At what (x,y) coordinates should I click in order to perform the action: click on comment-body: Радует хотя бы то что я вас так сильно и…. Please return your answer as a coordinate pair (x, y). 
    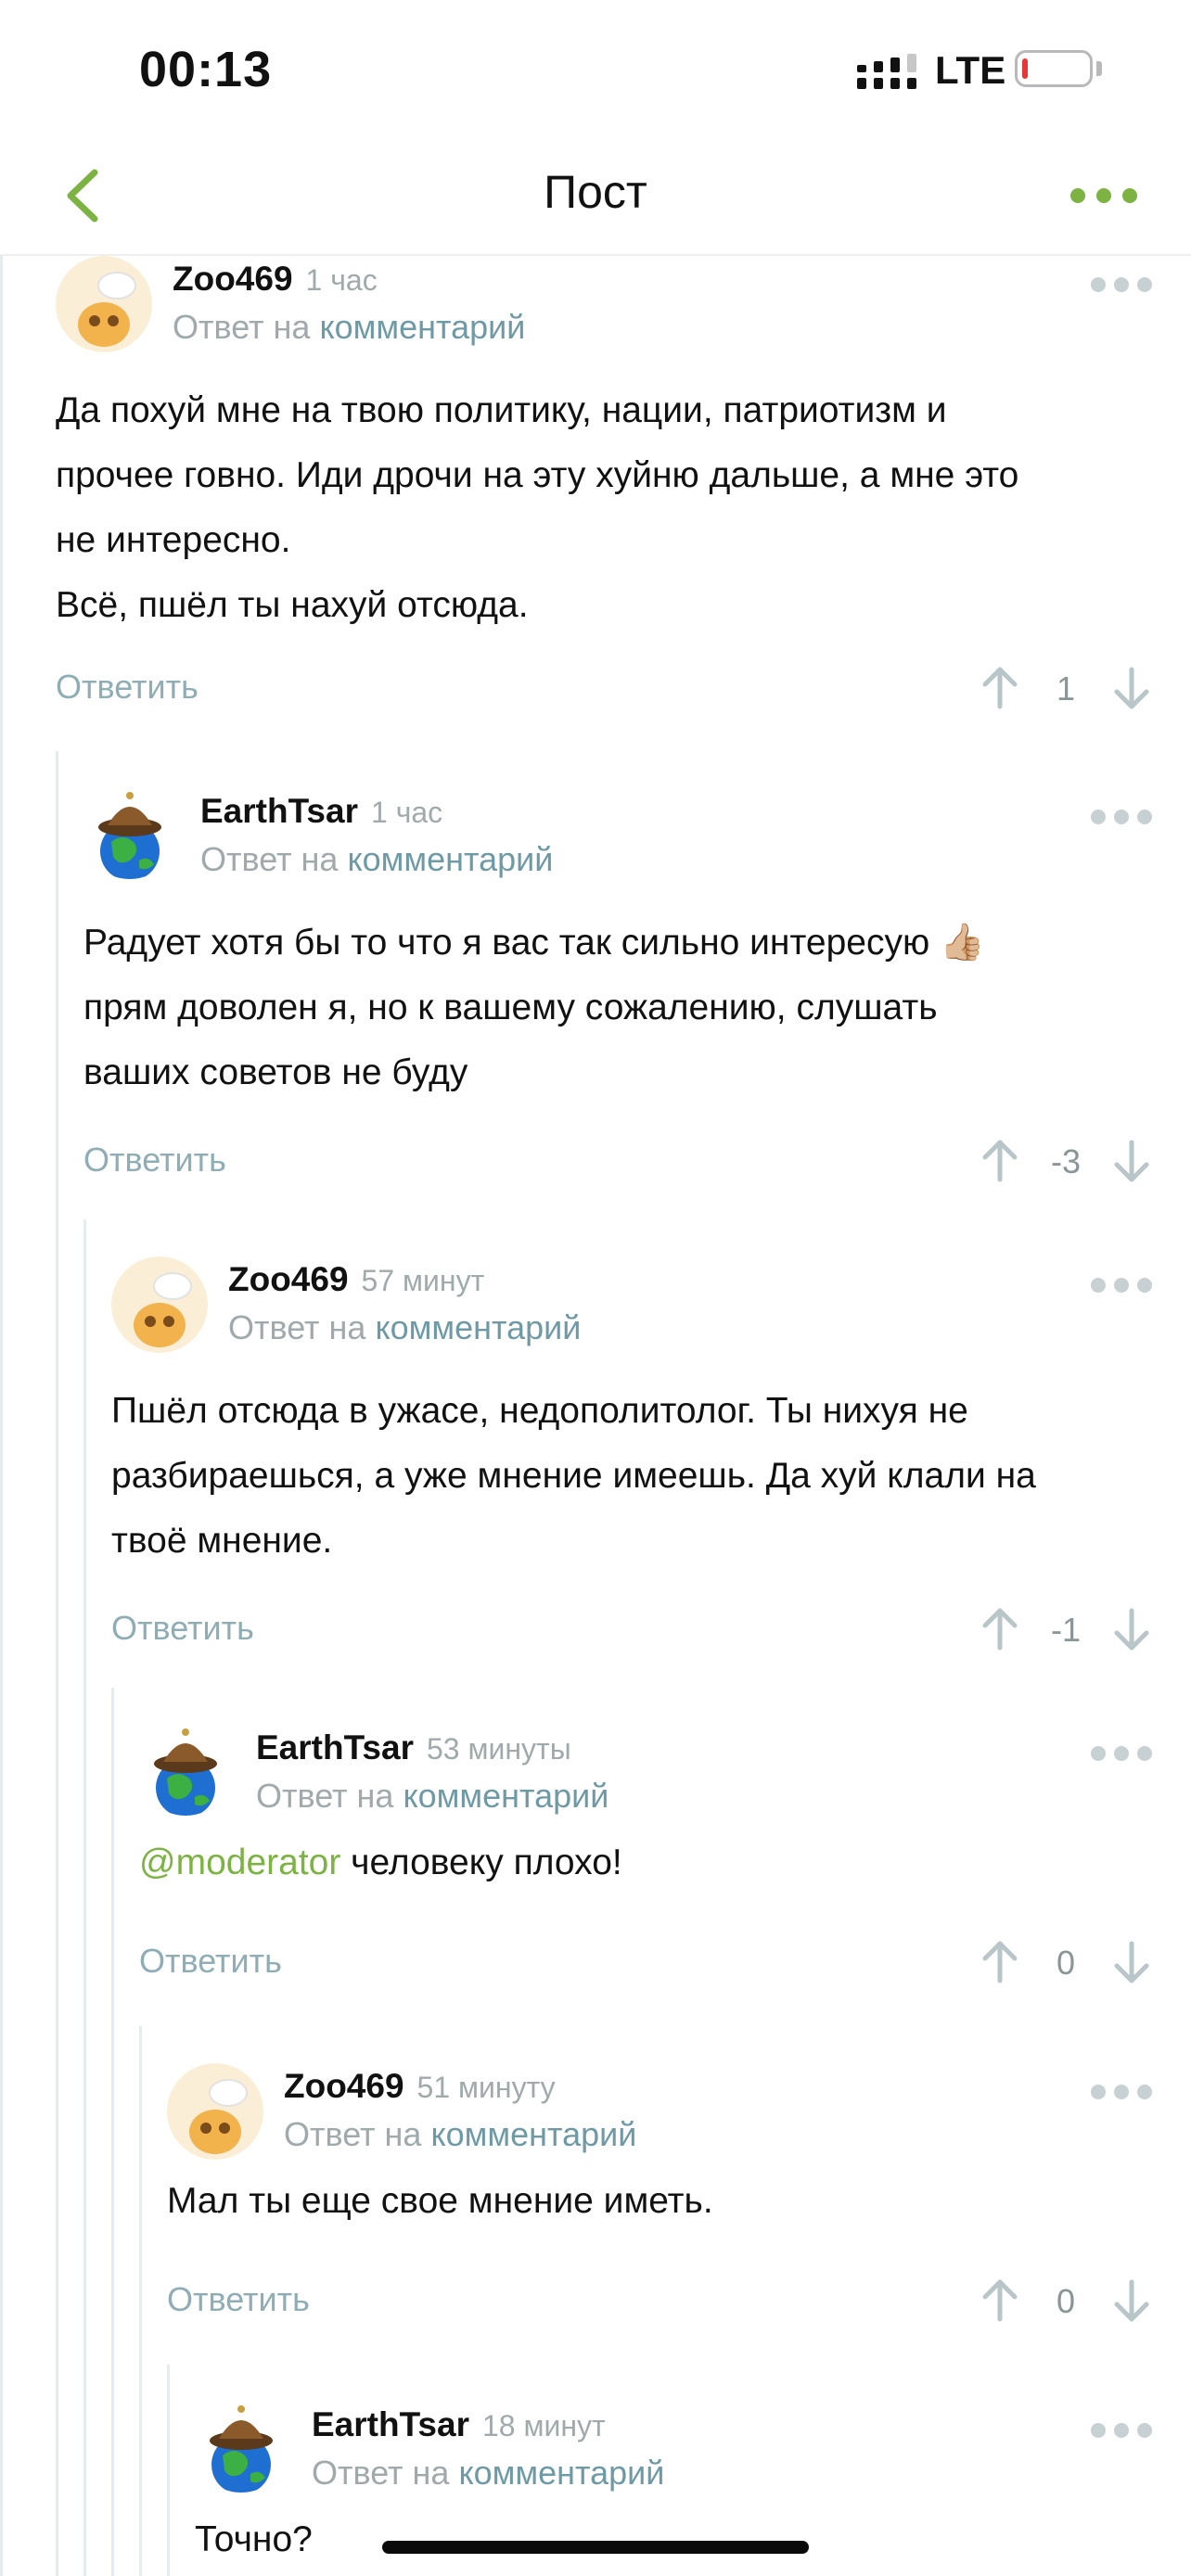
    Looking at the image, I should click on (534, 1008).